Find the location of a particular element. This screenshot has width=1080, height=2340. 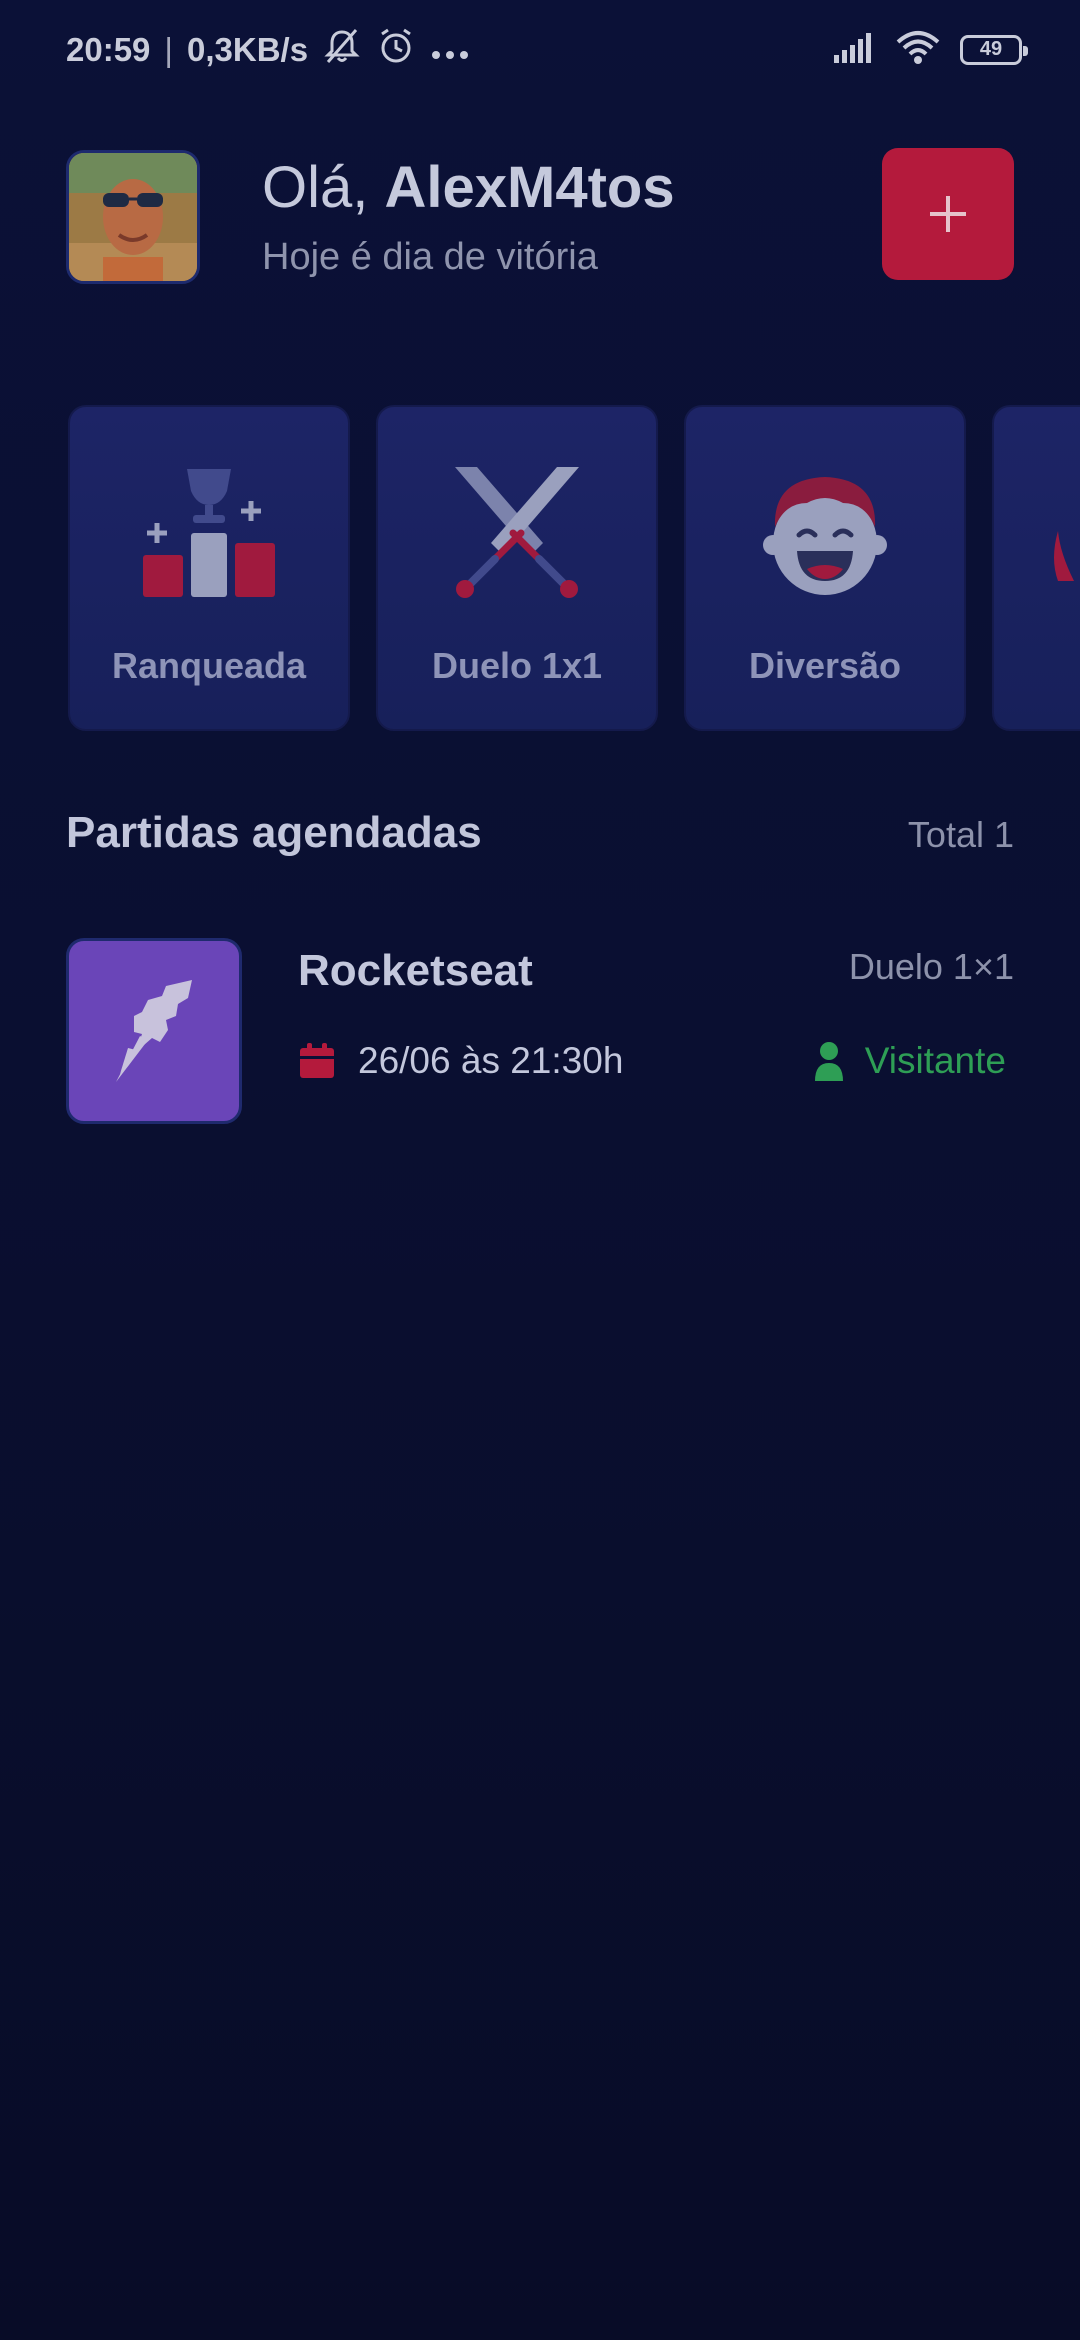

crossed-swords-icon is located at coordinates (517, 532).